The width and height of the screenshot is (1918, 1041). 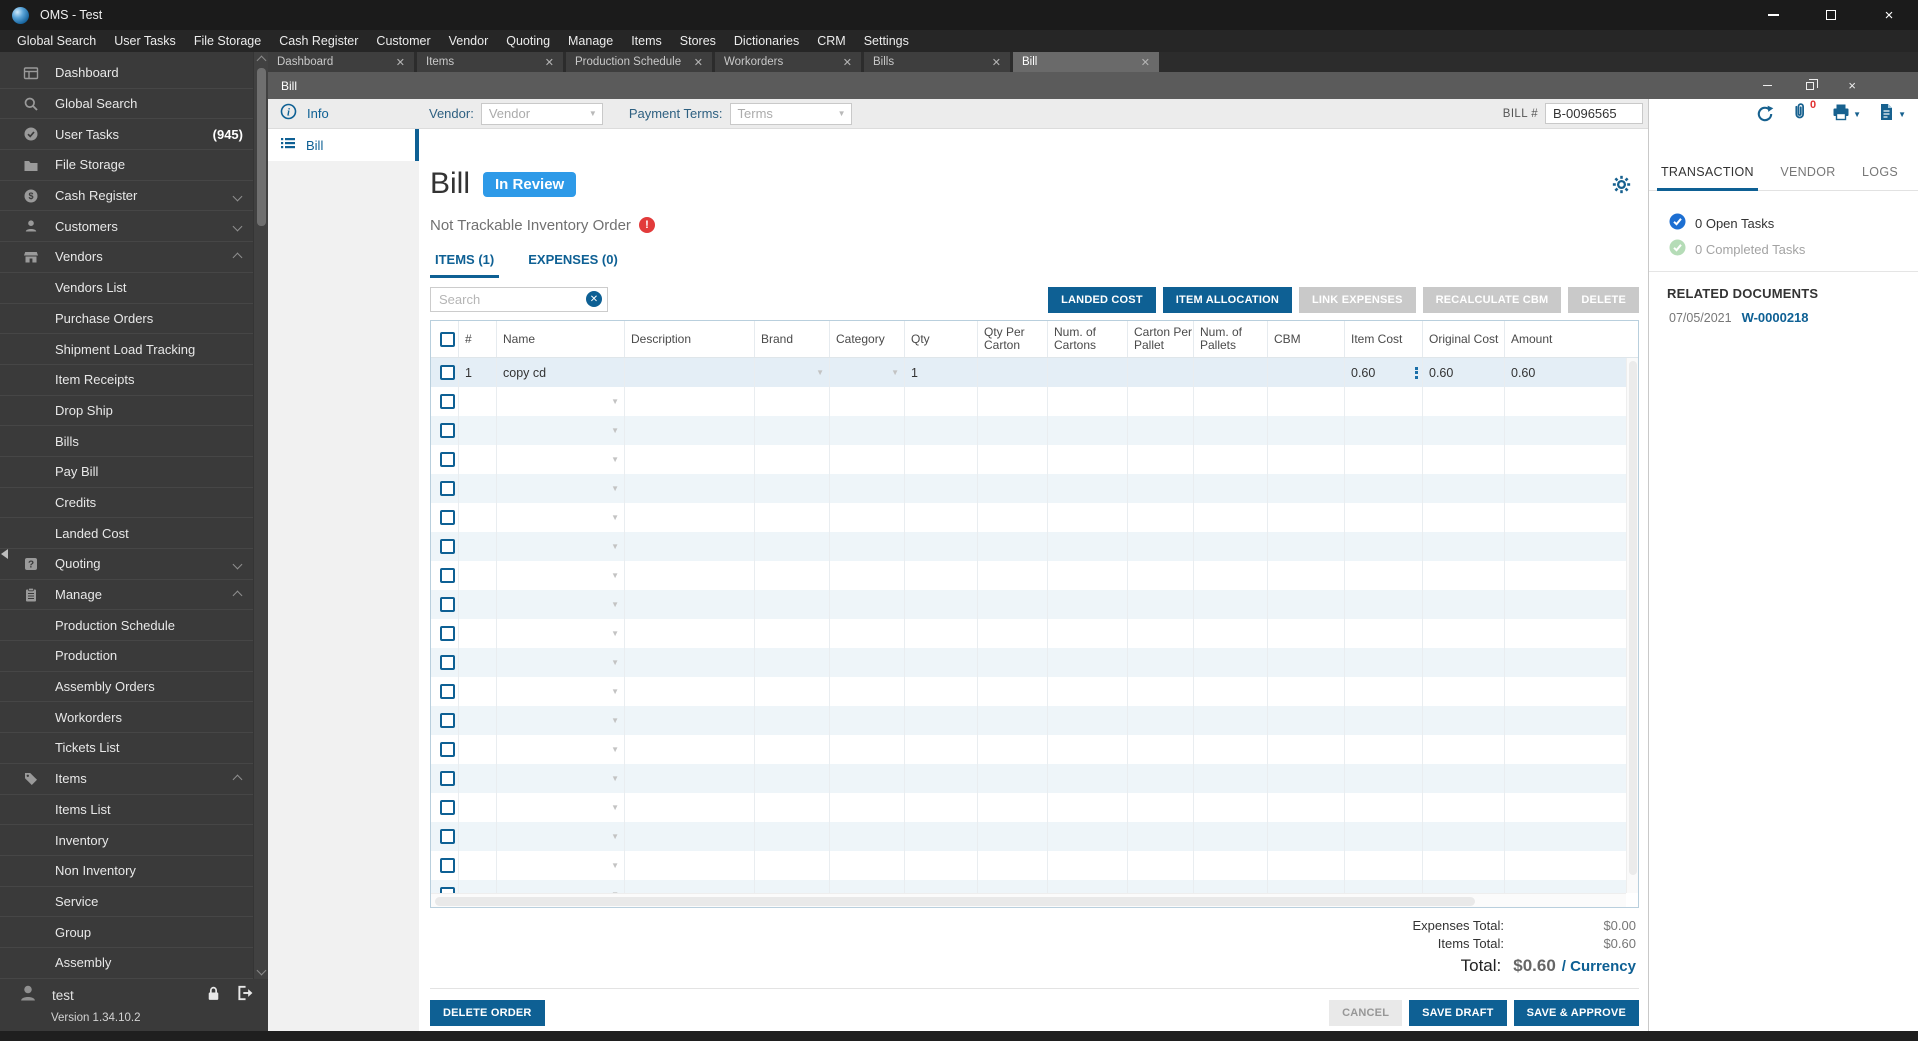 What do you see at coordinates (126, 411) in the screenshot?
I see `sidebar-item-drop-ship: Drop Ship` at bounding box center [126, 411].